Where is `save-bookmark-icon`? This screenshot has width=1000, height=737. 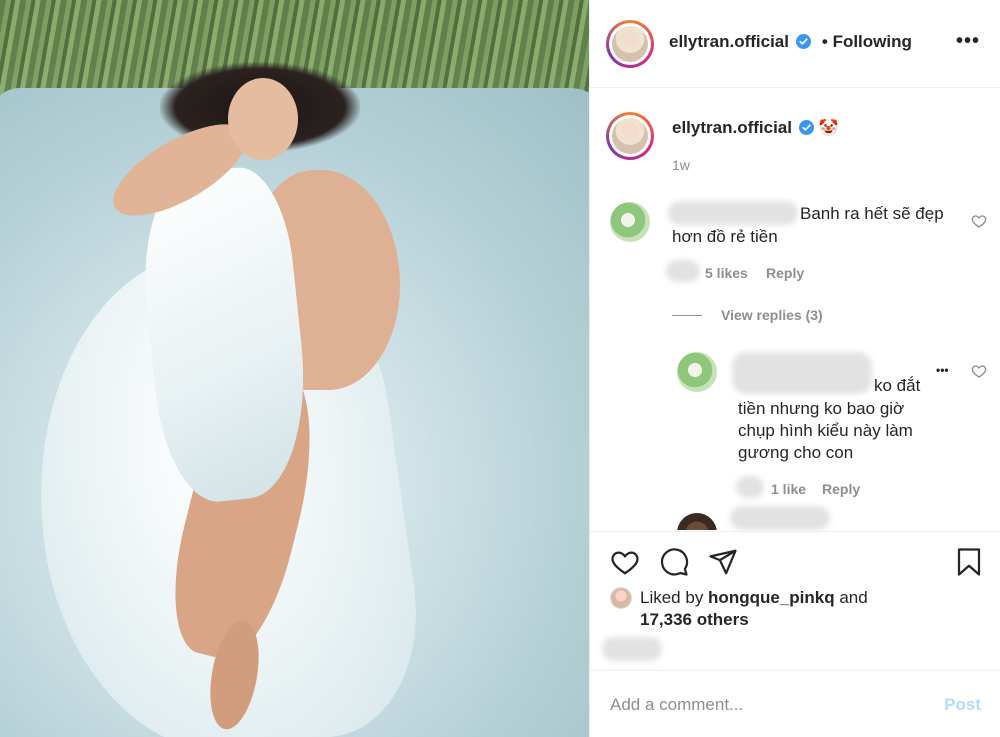
save-bookmark-icon is located at coordinates (969, 562).